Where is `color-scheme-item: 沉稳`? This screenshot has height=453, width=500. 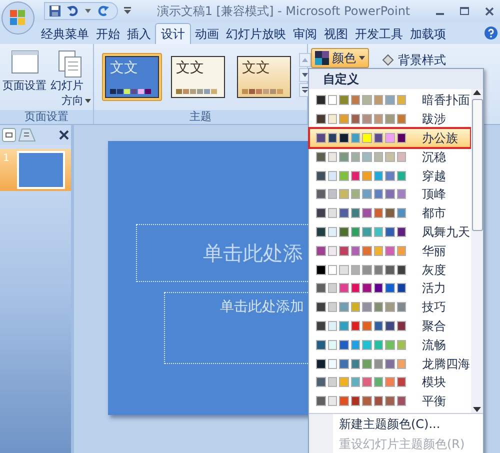 color-scheme-item: 沉稳 is located at coordinates (390, 156).